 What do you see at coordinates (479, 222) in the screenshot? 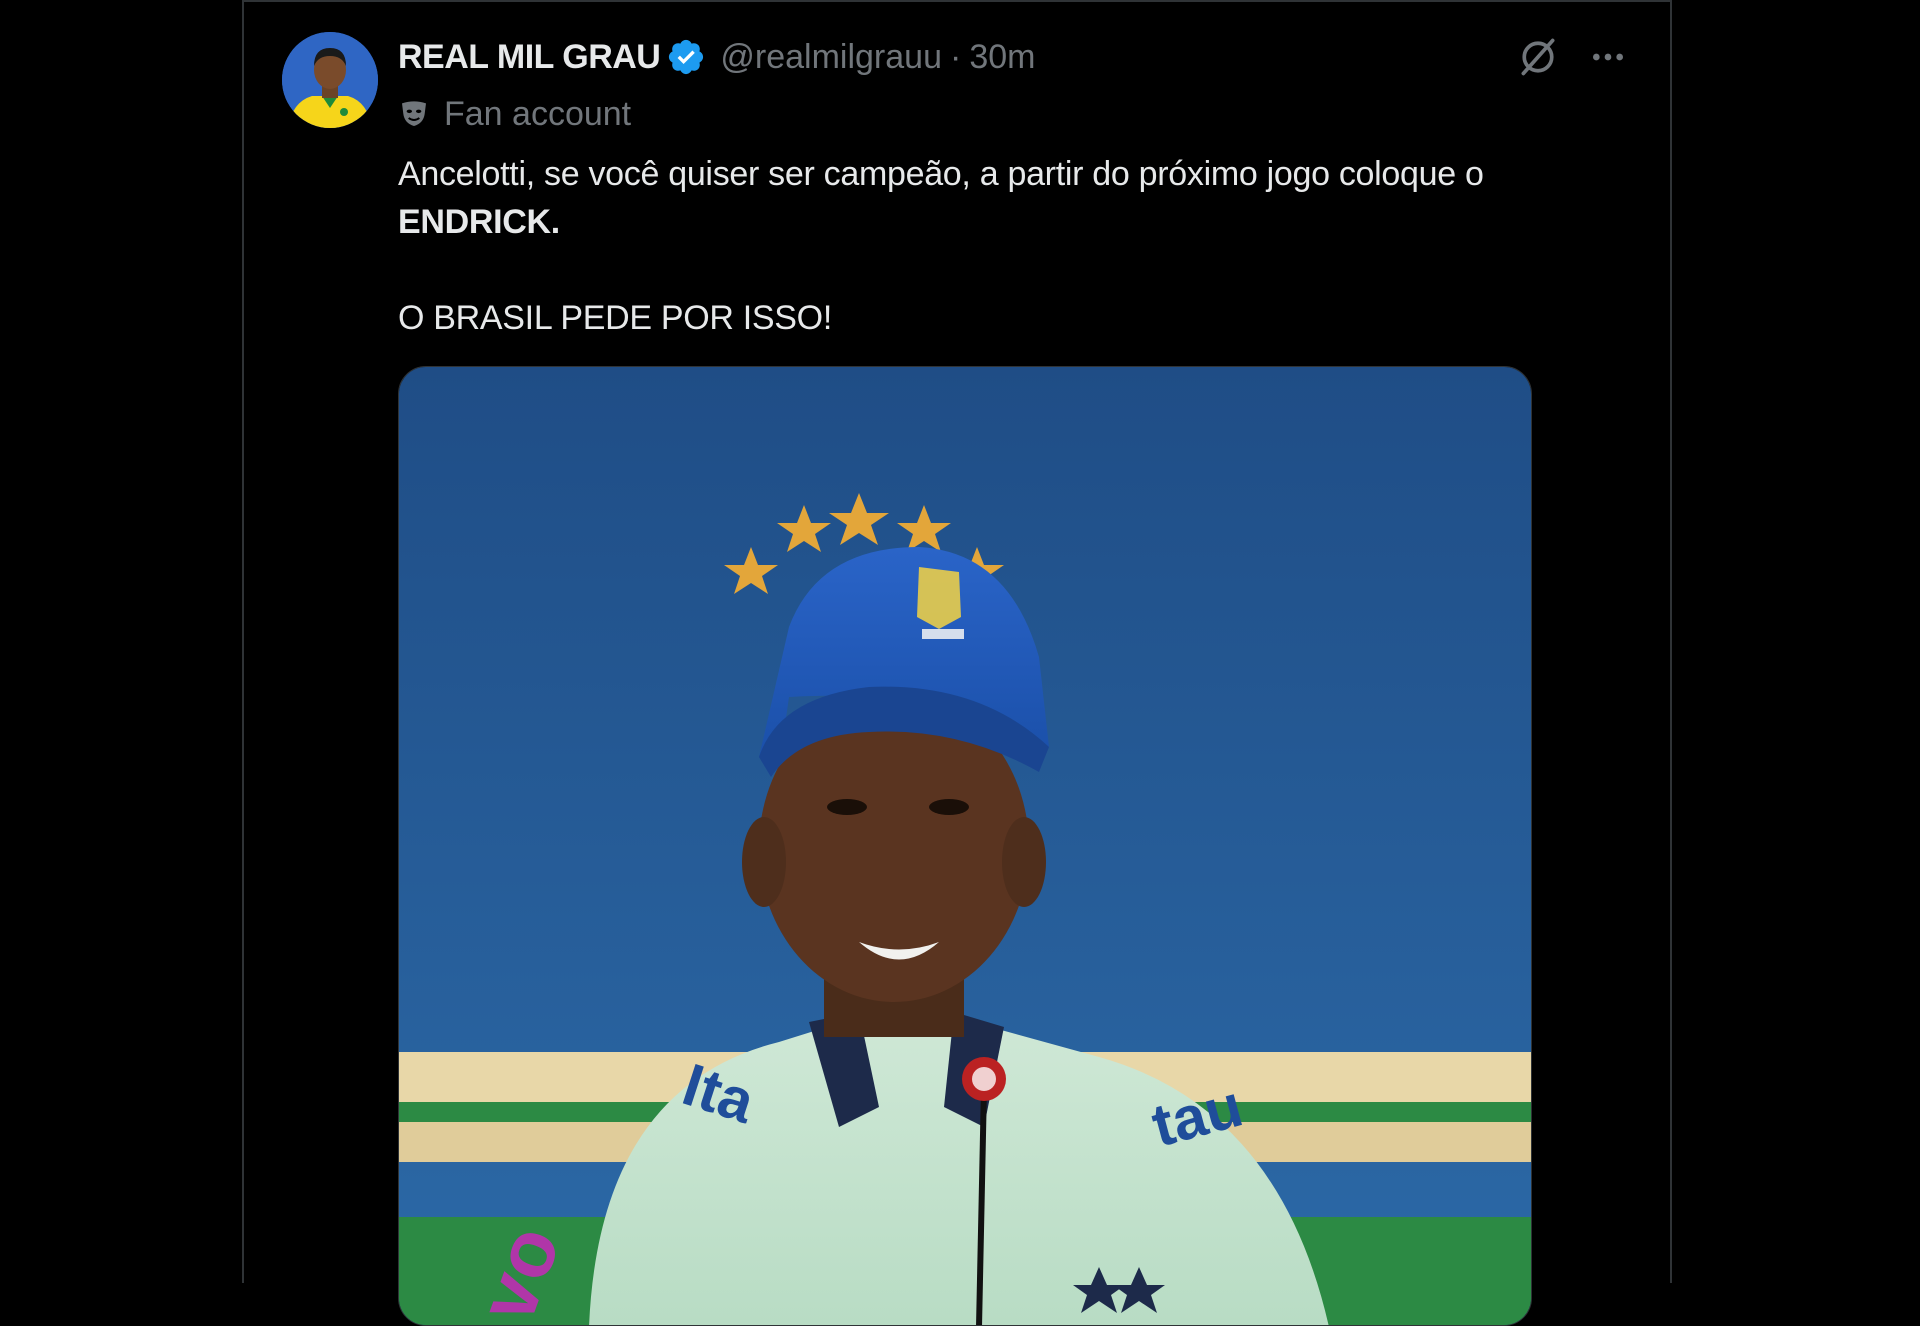
I see `tweet-text-bold: ENDRICK.` at bounding box center [479, 222].